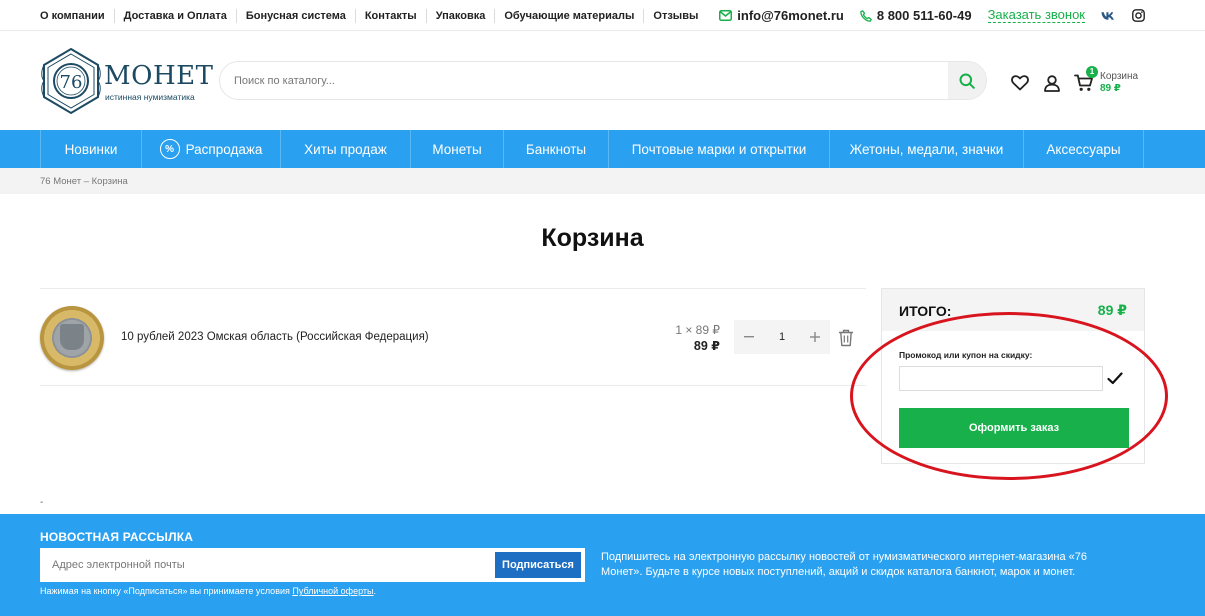 The height and width of the screenshot is (616, 1205). I want to click on newsletter-form: Подписаться, so click(312, 565).